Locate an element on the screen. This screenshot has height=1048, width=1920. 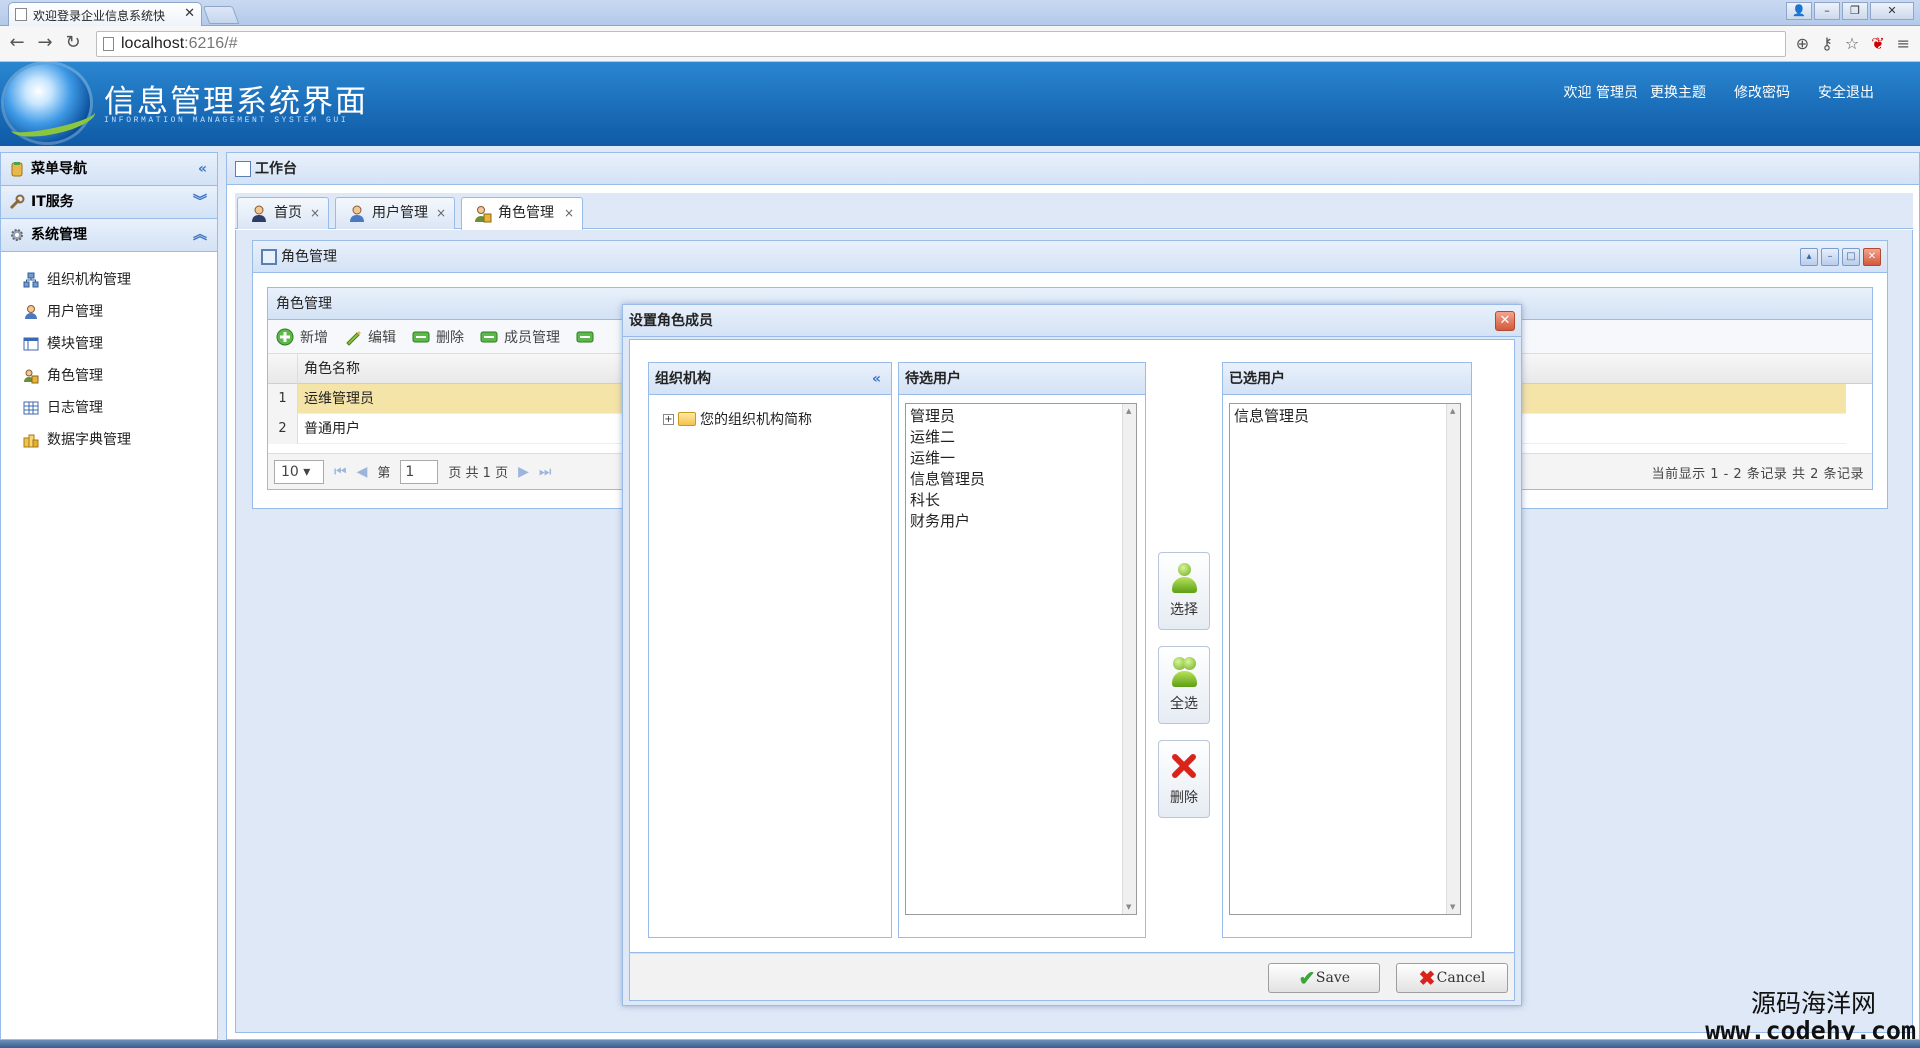
candidate-users-title: 待选用户 is located at coordinates (933, 379).